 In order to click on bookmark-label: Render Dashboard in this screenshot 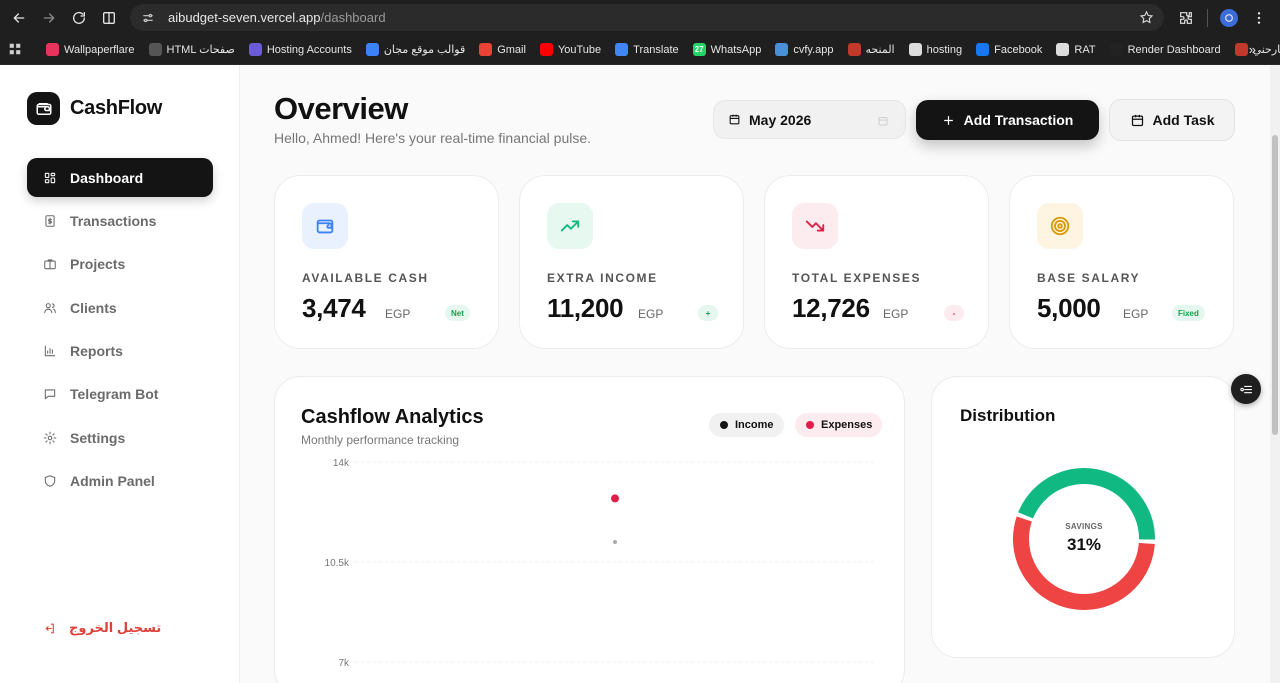, I will do `click(1174, 49)`.